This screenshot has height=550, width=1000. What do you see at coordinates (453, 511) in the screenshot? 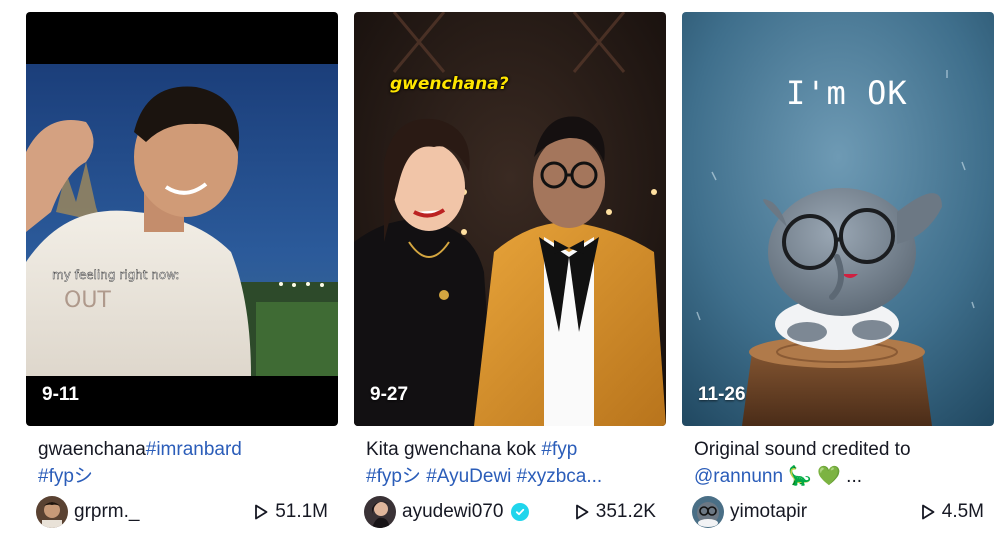
I see `author-name: ayudewi070` at bounding box center [453, 511].